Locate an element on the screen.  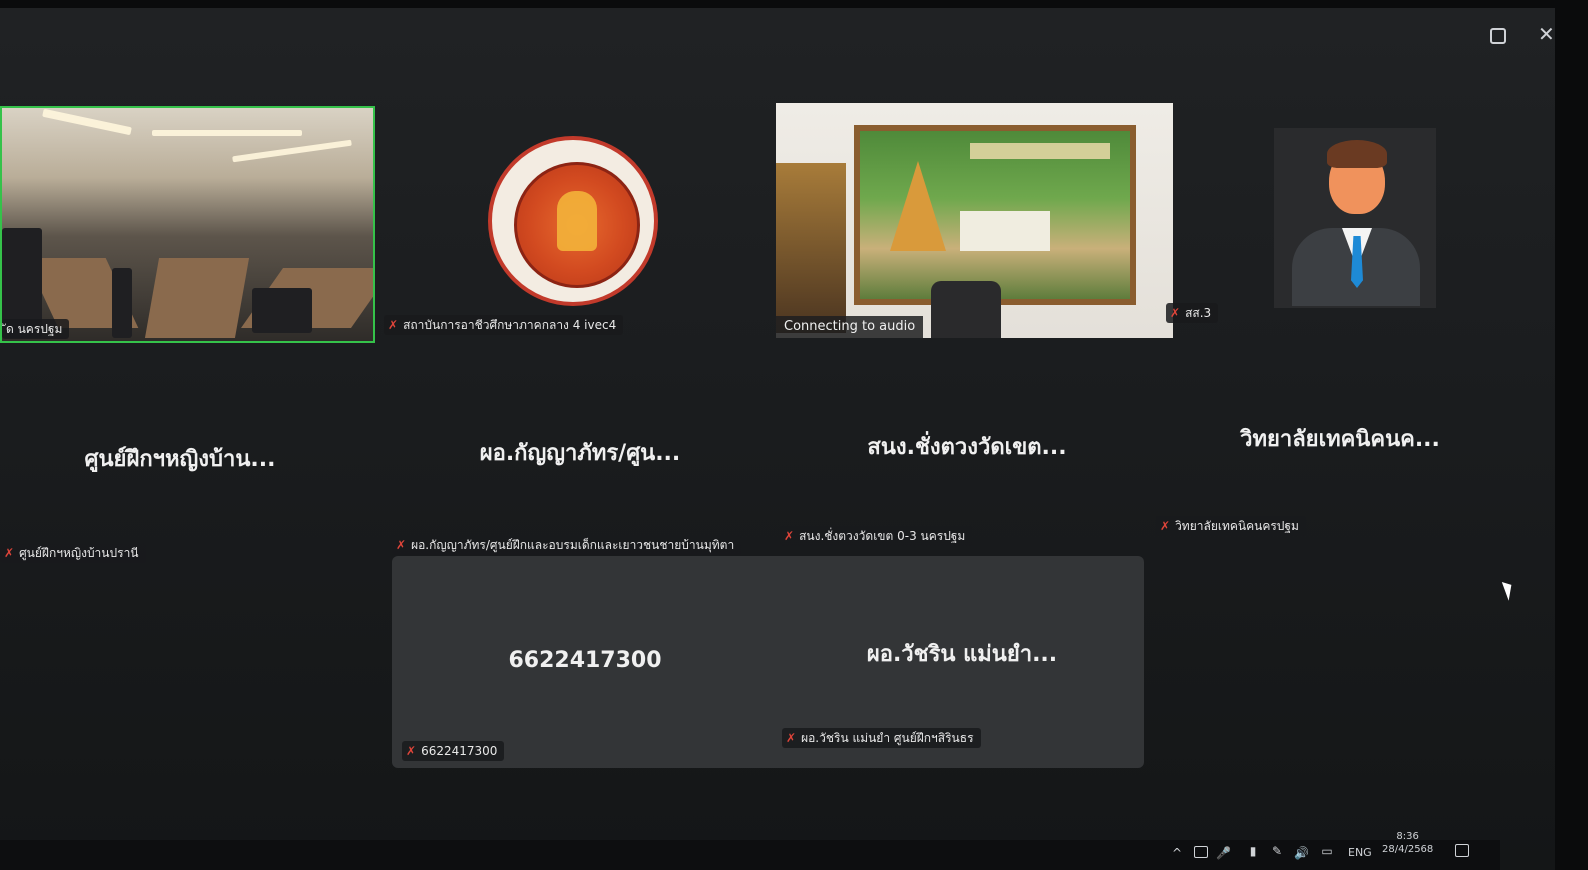
participant-name-label: ✗ ผอ.วัชริน แม่นยำ ศูนย์ฝึกฯสิรินธร is located at coordinates (881, 738).